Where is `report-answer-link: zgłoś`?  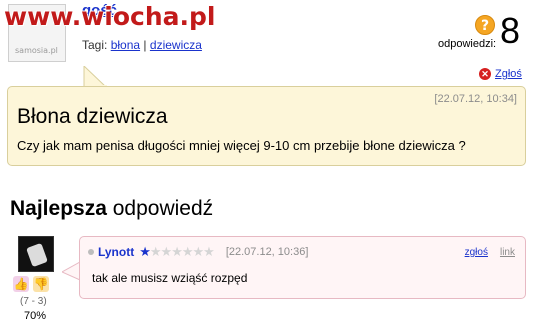 report-answer-link: zgłoś is located at coordinates (476, 252).